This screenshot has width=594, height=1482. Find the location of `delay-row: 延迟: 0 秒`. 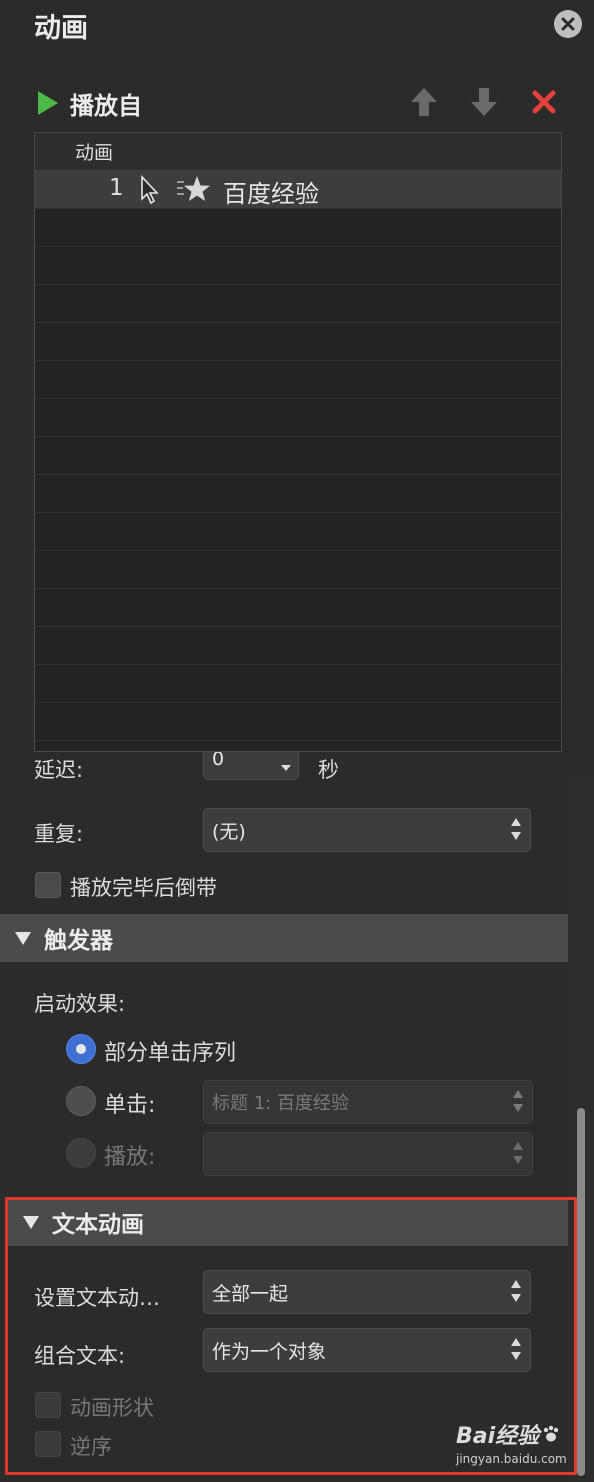

delay-row: 延迟: 0 秒 is located at coordinates (284, 772).